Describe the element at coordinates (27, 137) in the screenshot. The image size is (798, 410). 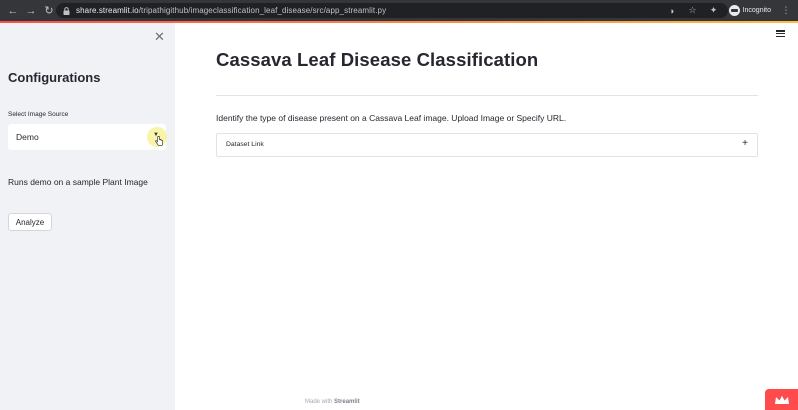
I see `select-value: Demo` at that location.